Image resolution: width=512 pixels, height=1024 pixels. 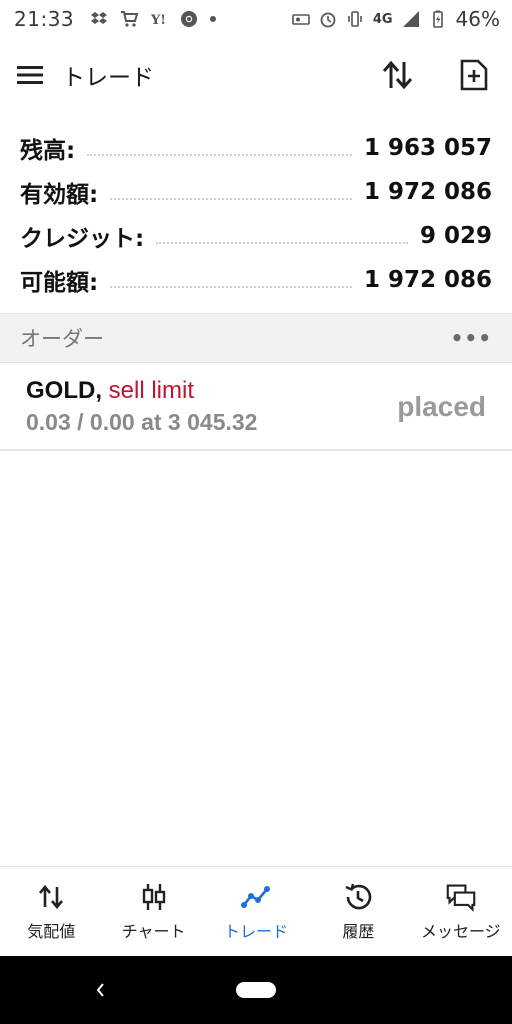 What do you see at coordinates (460, 931) in the screenshot?
I see `nav-messages-label: メッセージ` at bounding box center [460, 931].